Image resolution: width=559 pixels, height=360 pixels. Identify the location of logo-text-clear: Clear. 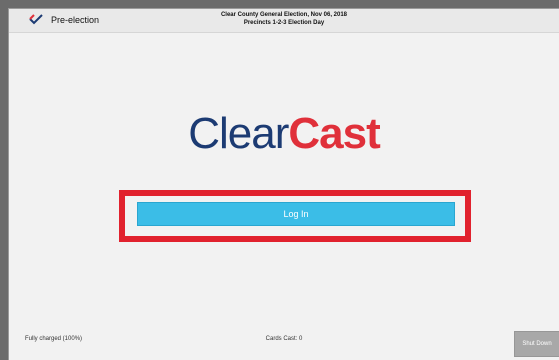
(238, 133).